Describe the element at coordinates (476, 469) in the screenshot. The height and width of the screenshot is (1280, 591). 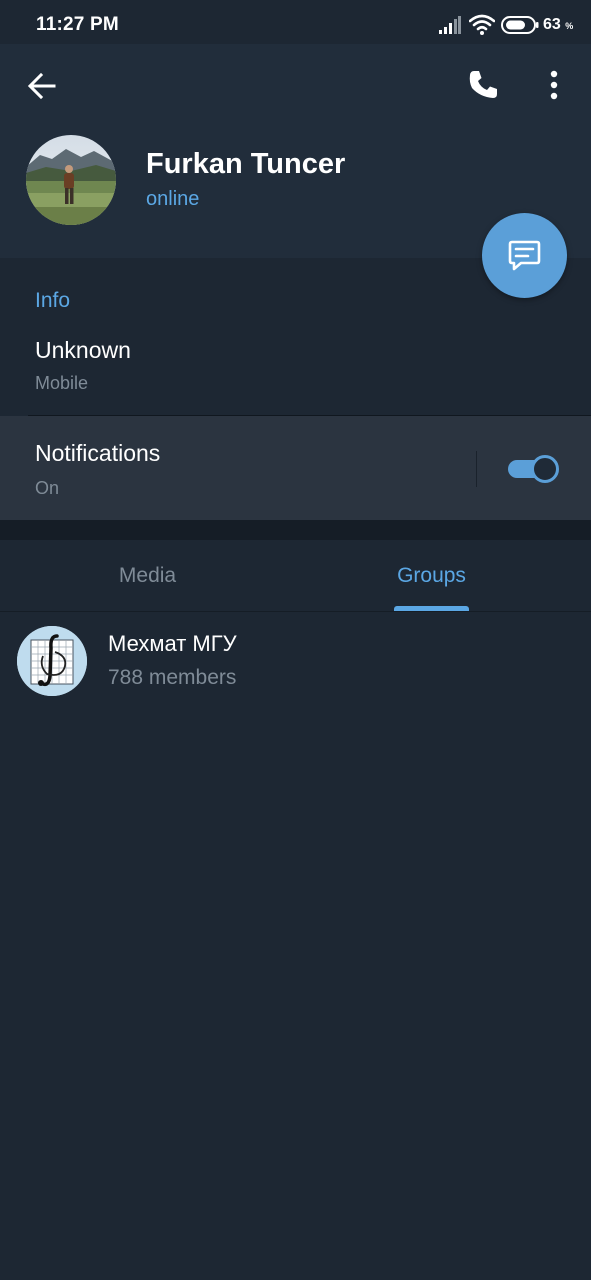
I see `divider` at that location.